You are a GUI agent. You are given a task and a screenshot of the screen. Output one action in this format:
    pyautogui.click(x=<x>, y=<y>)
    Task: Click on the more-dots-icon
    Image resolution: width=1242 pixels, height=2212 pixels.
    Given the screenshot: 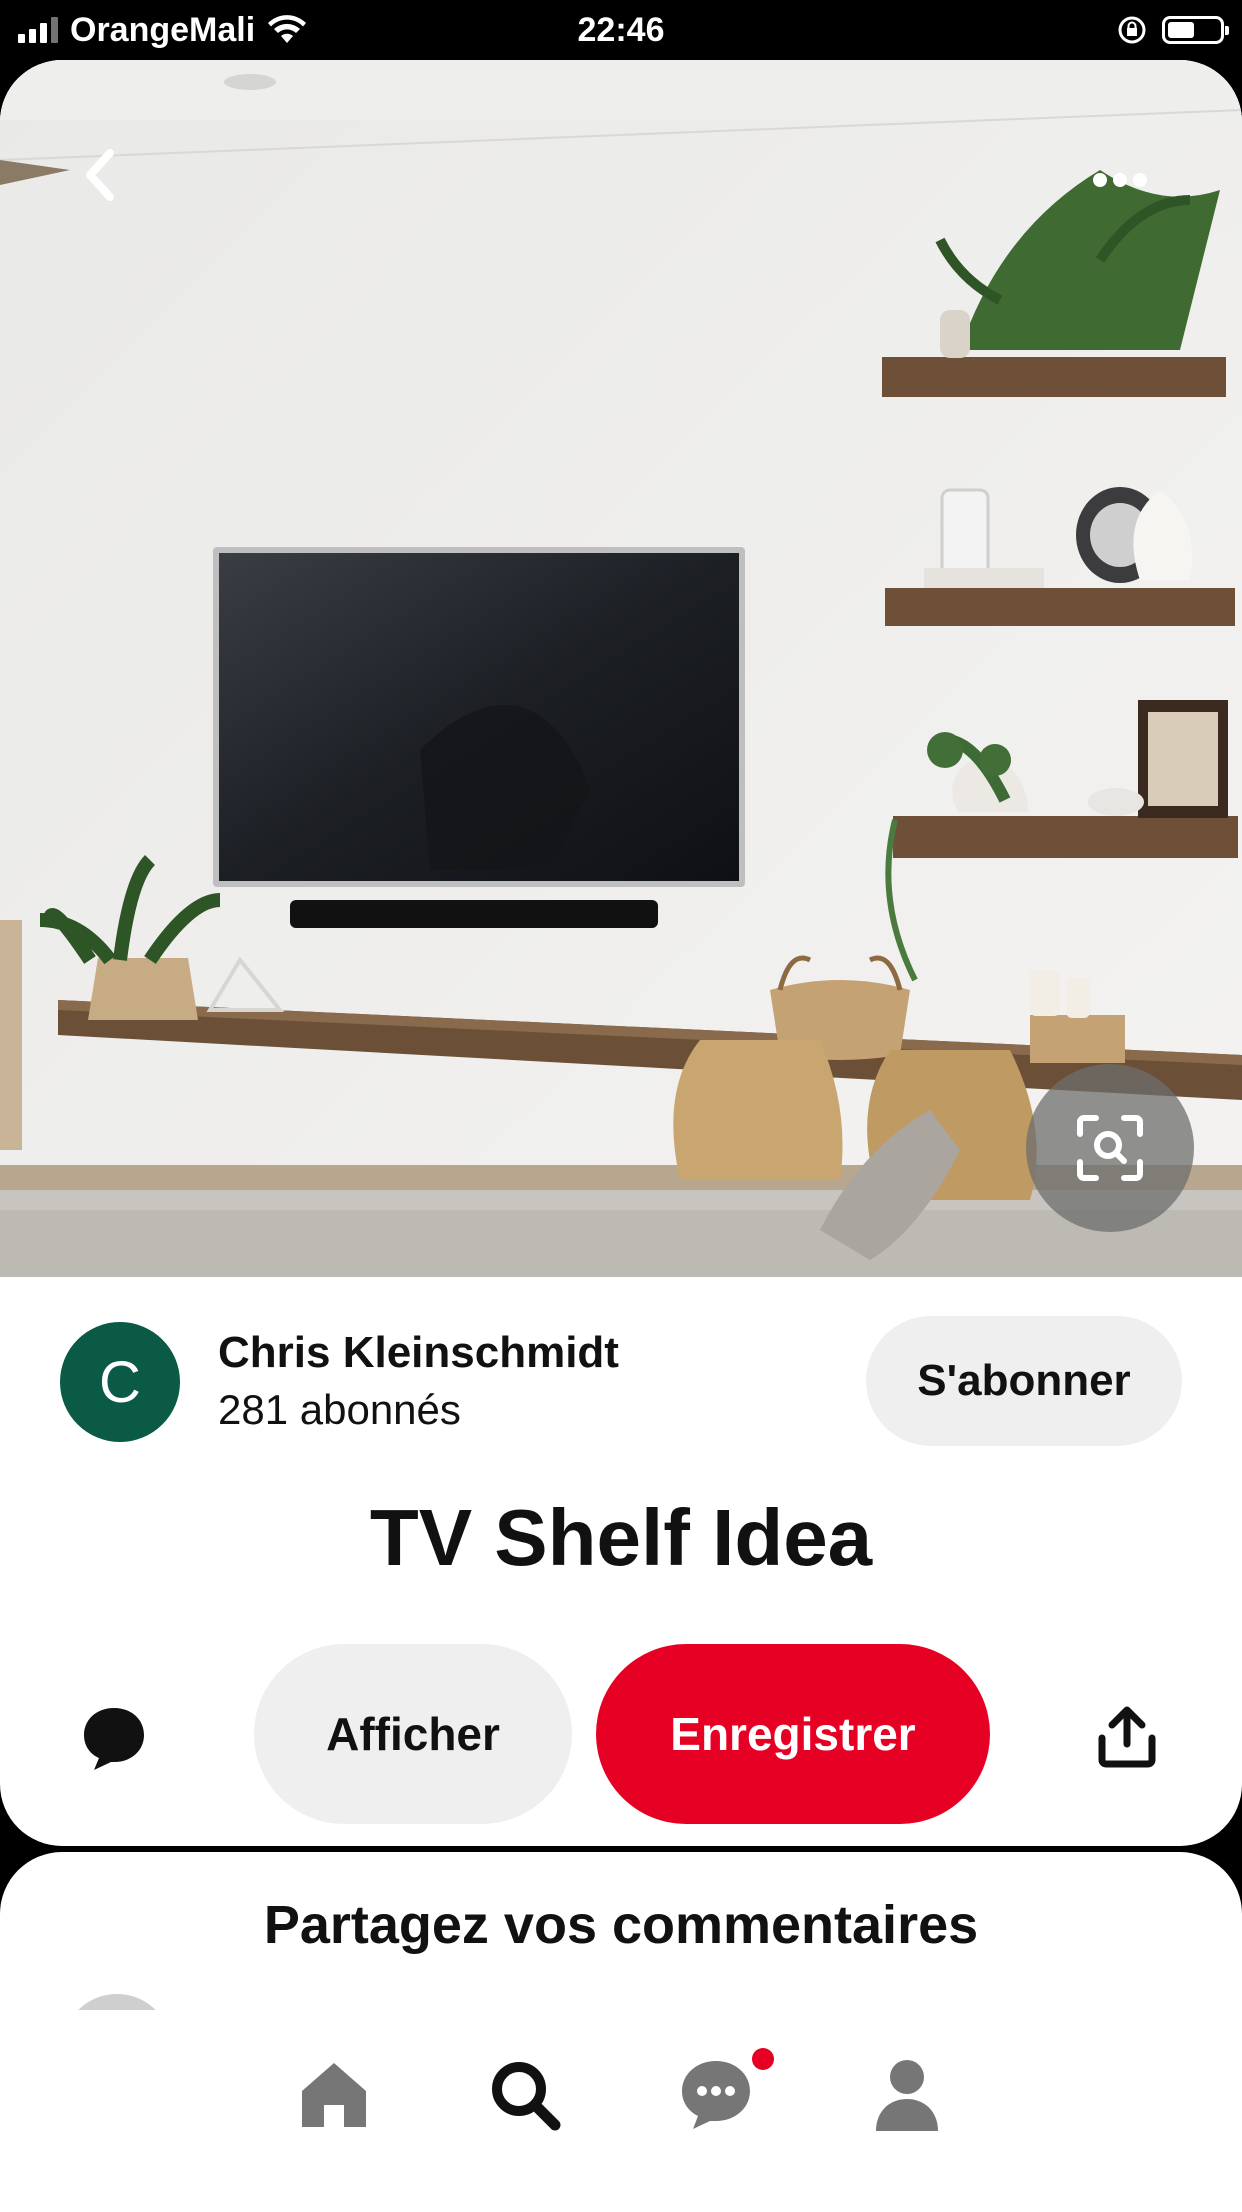 What is the action you would take?
    pyautogui.click(x=1100, y=180)
    